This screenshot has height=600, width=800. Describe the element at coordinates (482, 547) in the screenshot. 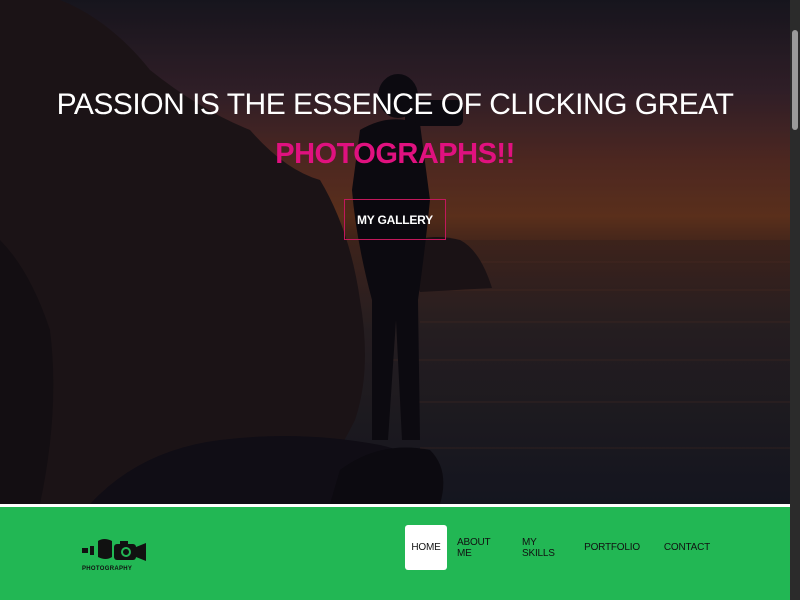

I see `nav-about-me: ABOUT ME` at that location.